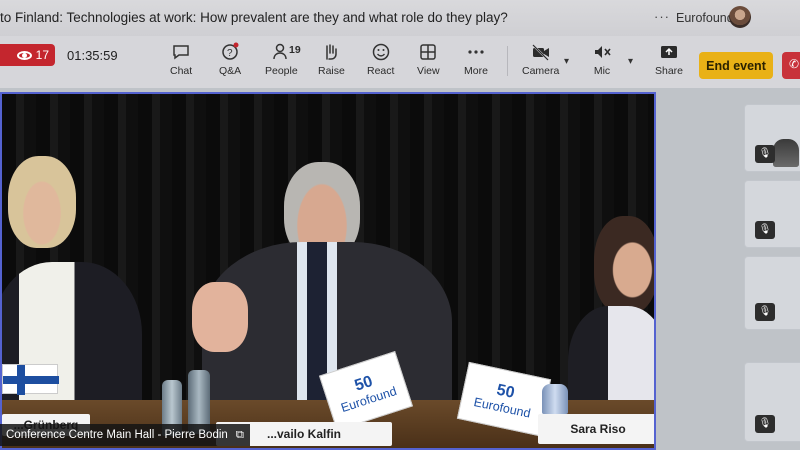 This screenshot has height=450, width=800. Describe the element at coordinates (380, 52) in the screenshot. I see `smiley-icon` at that location.